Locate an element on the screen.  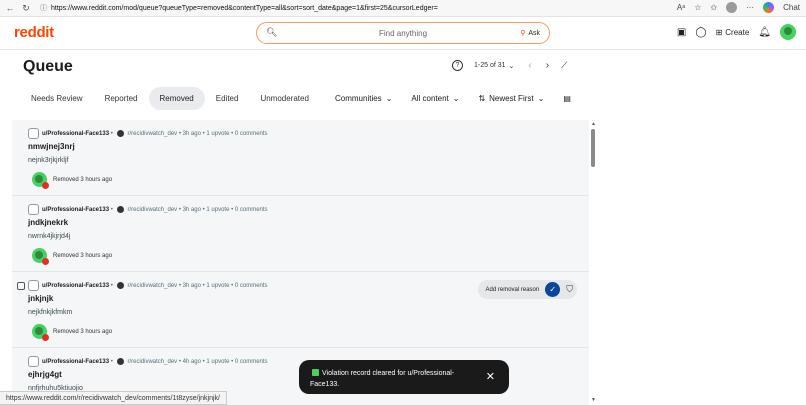
page-title: Queue is located at coordinates (48, 66).